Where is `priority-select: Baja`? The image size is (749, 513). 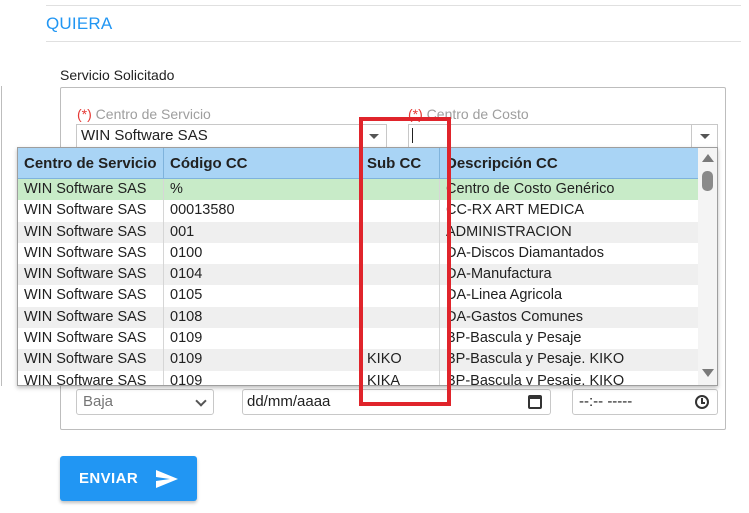 priority-select: Baja is located at coordinates (145, 402).